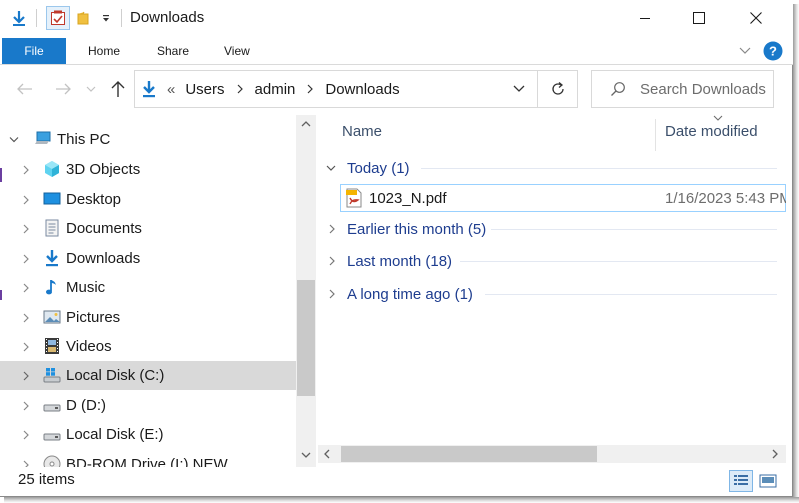 The height and width of the screenshot is (503, 799). I want to click on refresh-button, so click(558, 89).